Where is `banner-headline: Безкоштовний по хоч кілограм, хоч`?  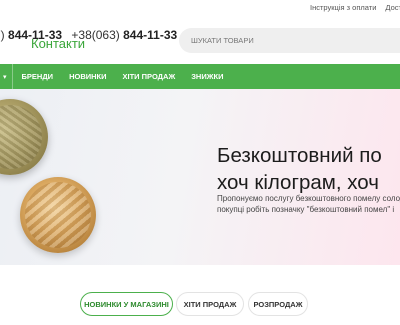
banner-headline: Безкоштовний по хоч кілограм, хоч is located at coordinates (299, 169).